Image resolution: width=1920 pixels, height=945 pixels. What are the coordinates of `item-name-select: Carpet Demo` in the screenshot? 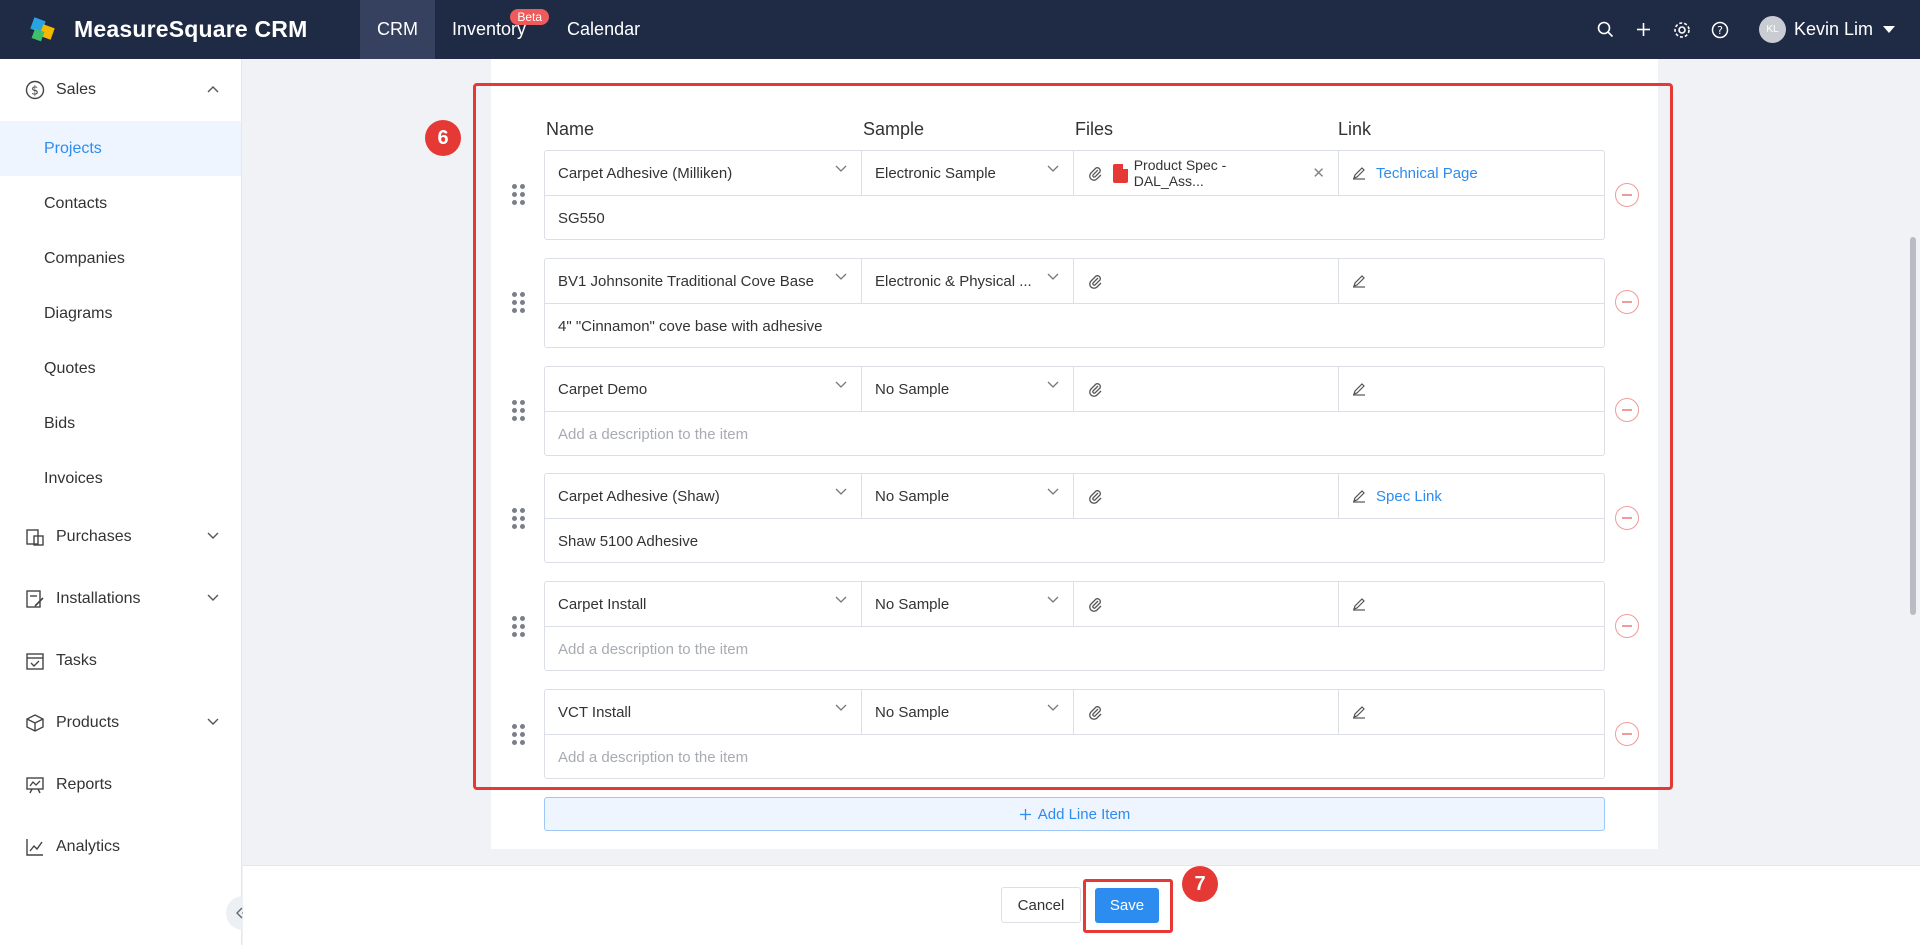 It's located at (703, 389).